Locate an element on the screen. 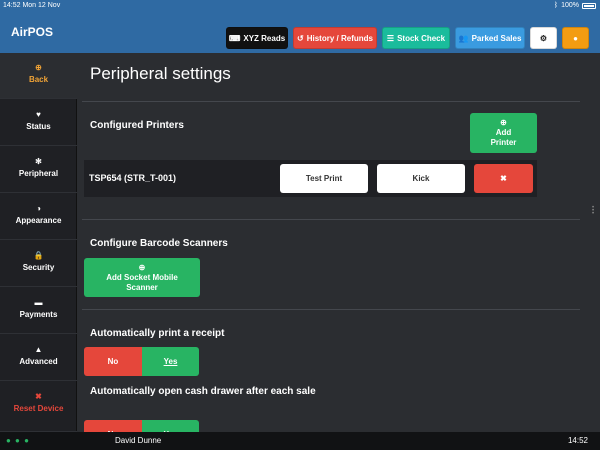 This screenshot has height=450, width=600. card-icon: ▬ is located at coordinates (38, 302).